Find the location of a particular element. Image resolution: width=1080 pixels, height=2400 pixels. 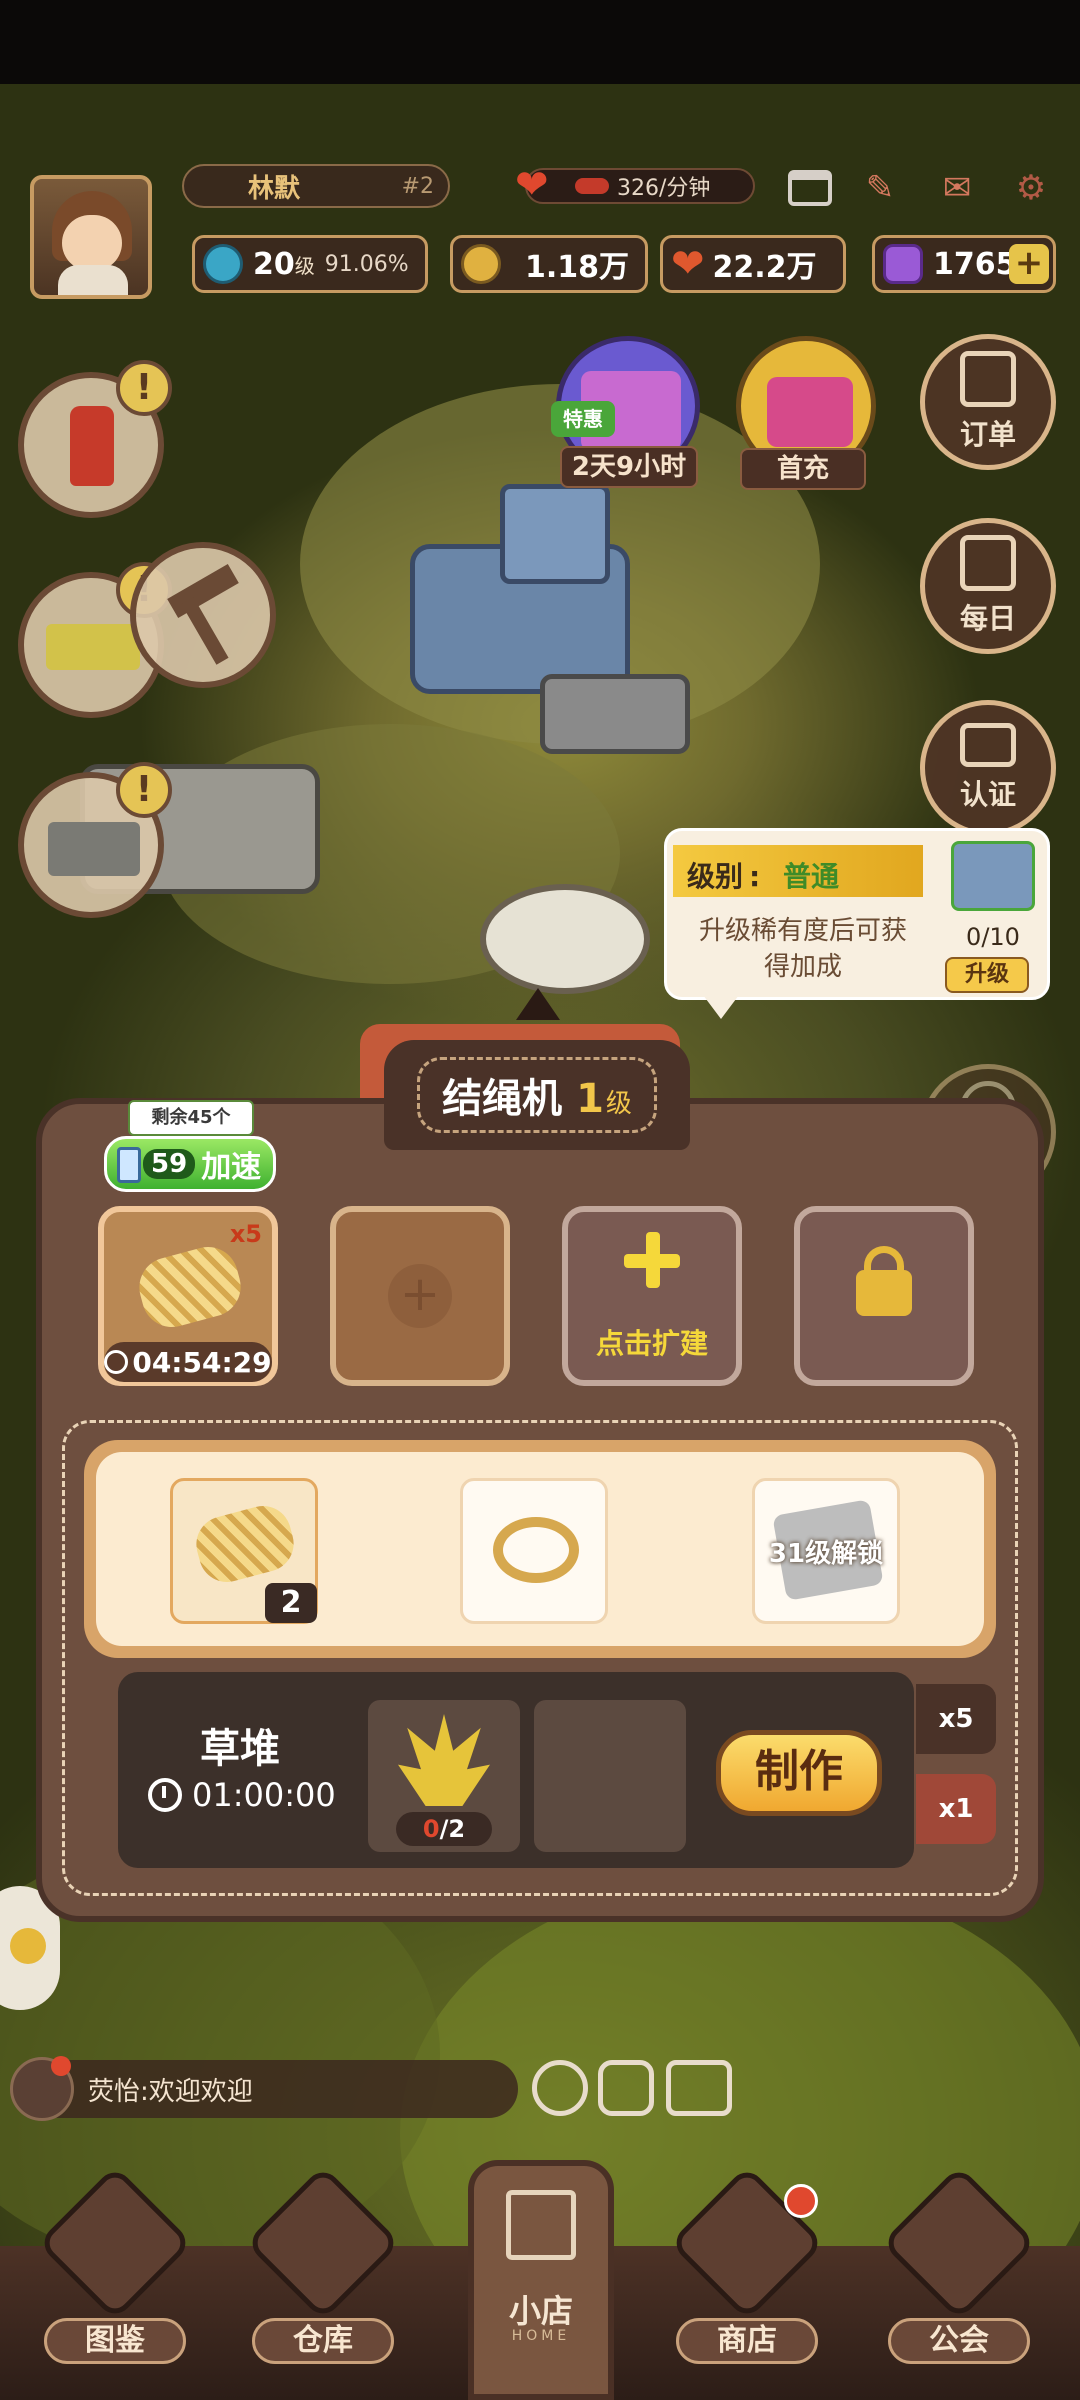

multiplier-x5-button: x5 is located at coordinates (956, 1719).